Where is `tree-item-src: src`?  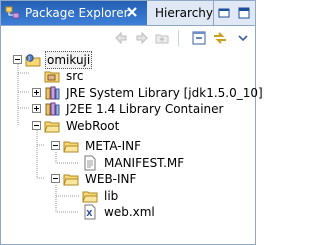 tree-item-src: src is located at coordinates (65, 76).